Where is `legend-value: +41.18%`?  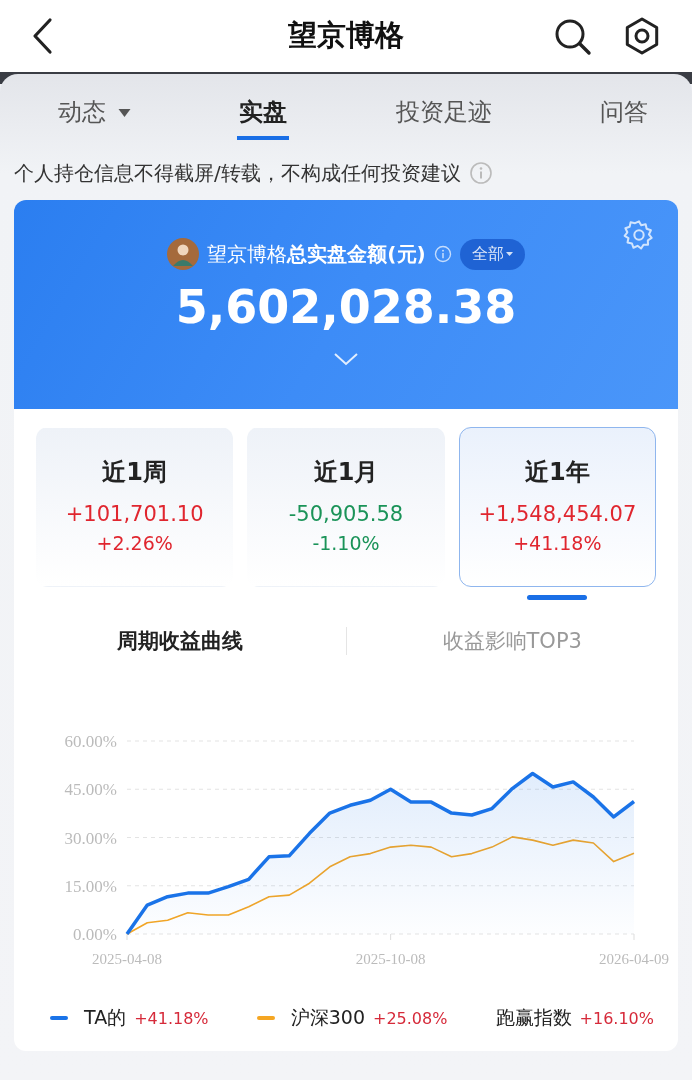
legend-value: +41.18% is located at coordinates (171, 1018).